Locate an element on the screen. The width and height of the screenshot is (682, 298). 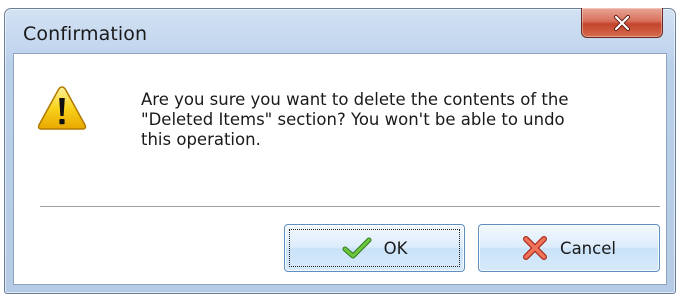
cancel-button: Cancel is located at coordinates (569, 248).